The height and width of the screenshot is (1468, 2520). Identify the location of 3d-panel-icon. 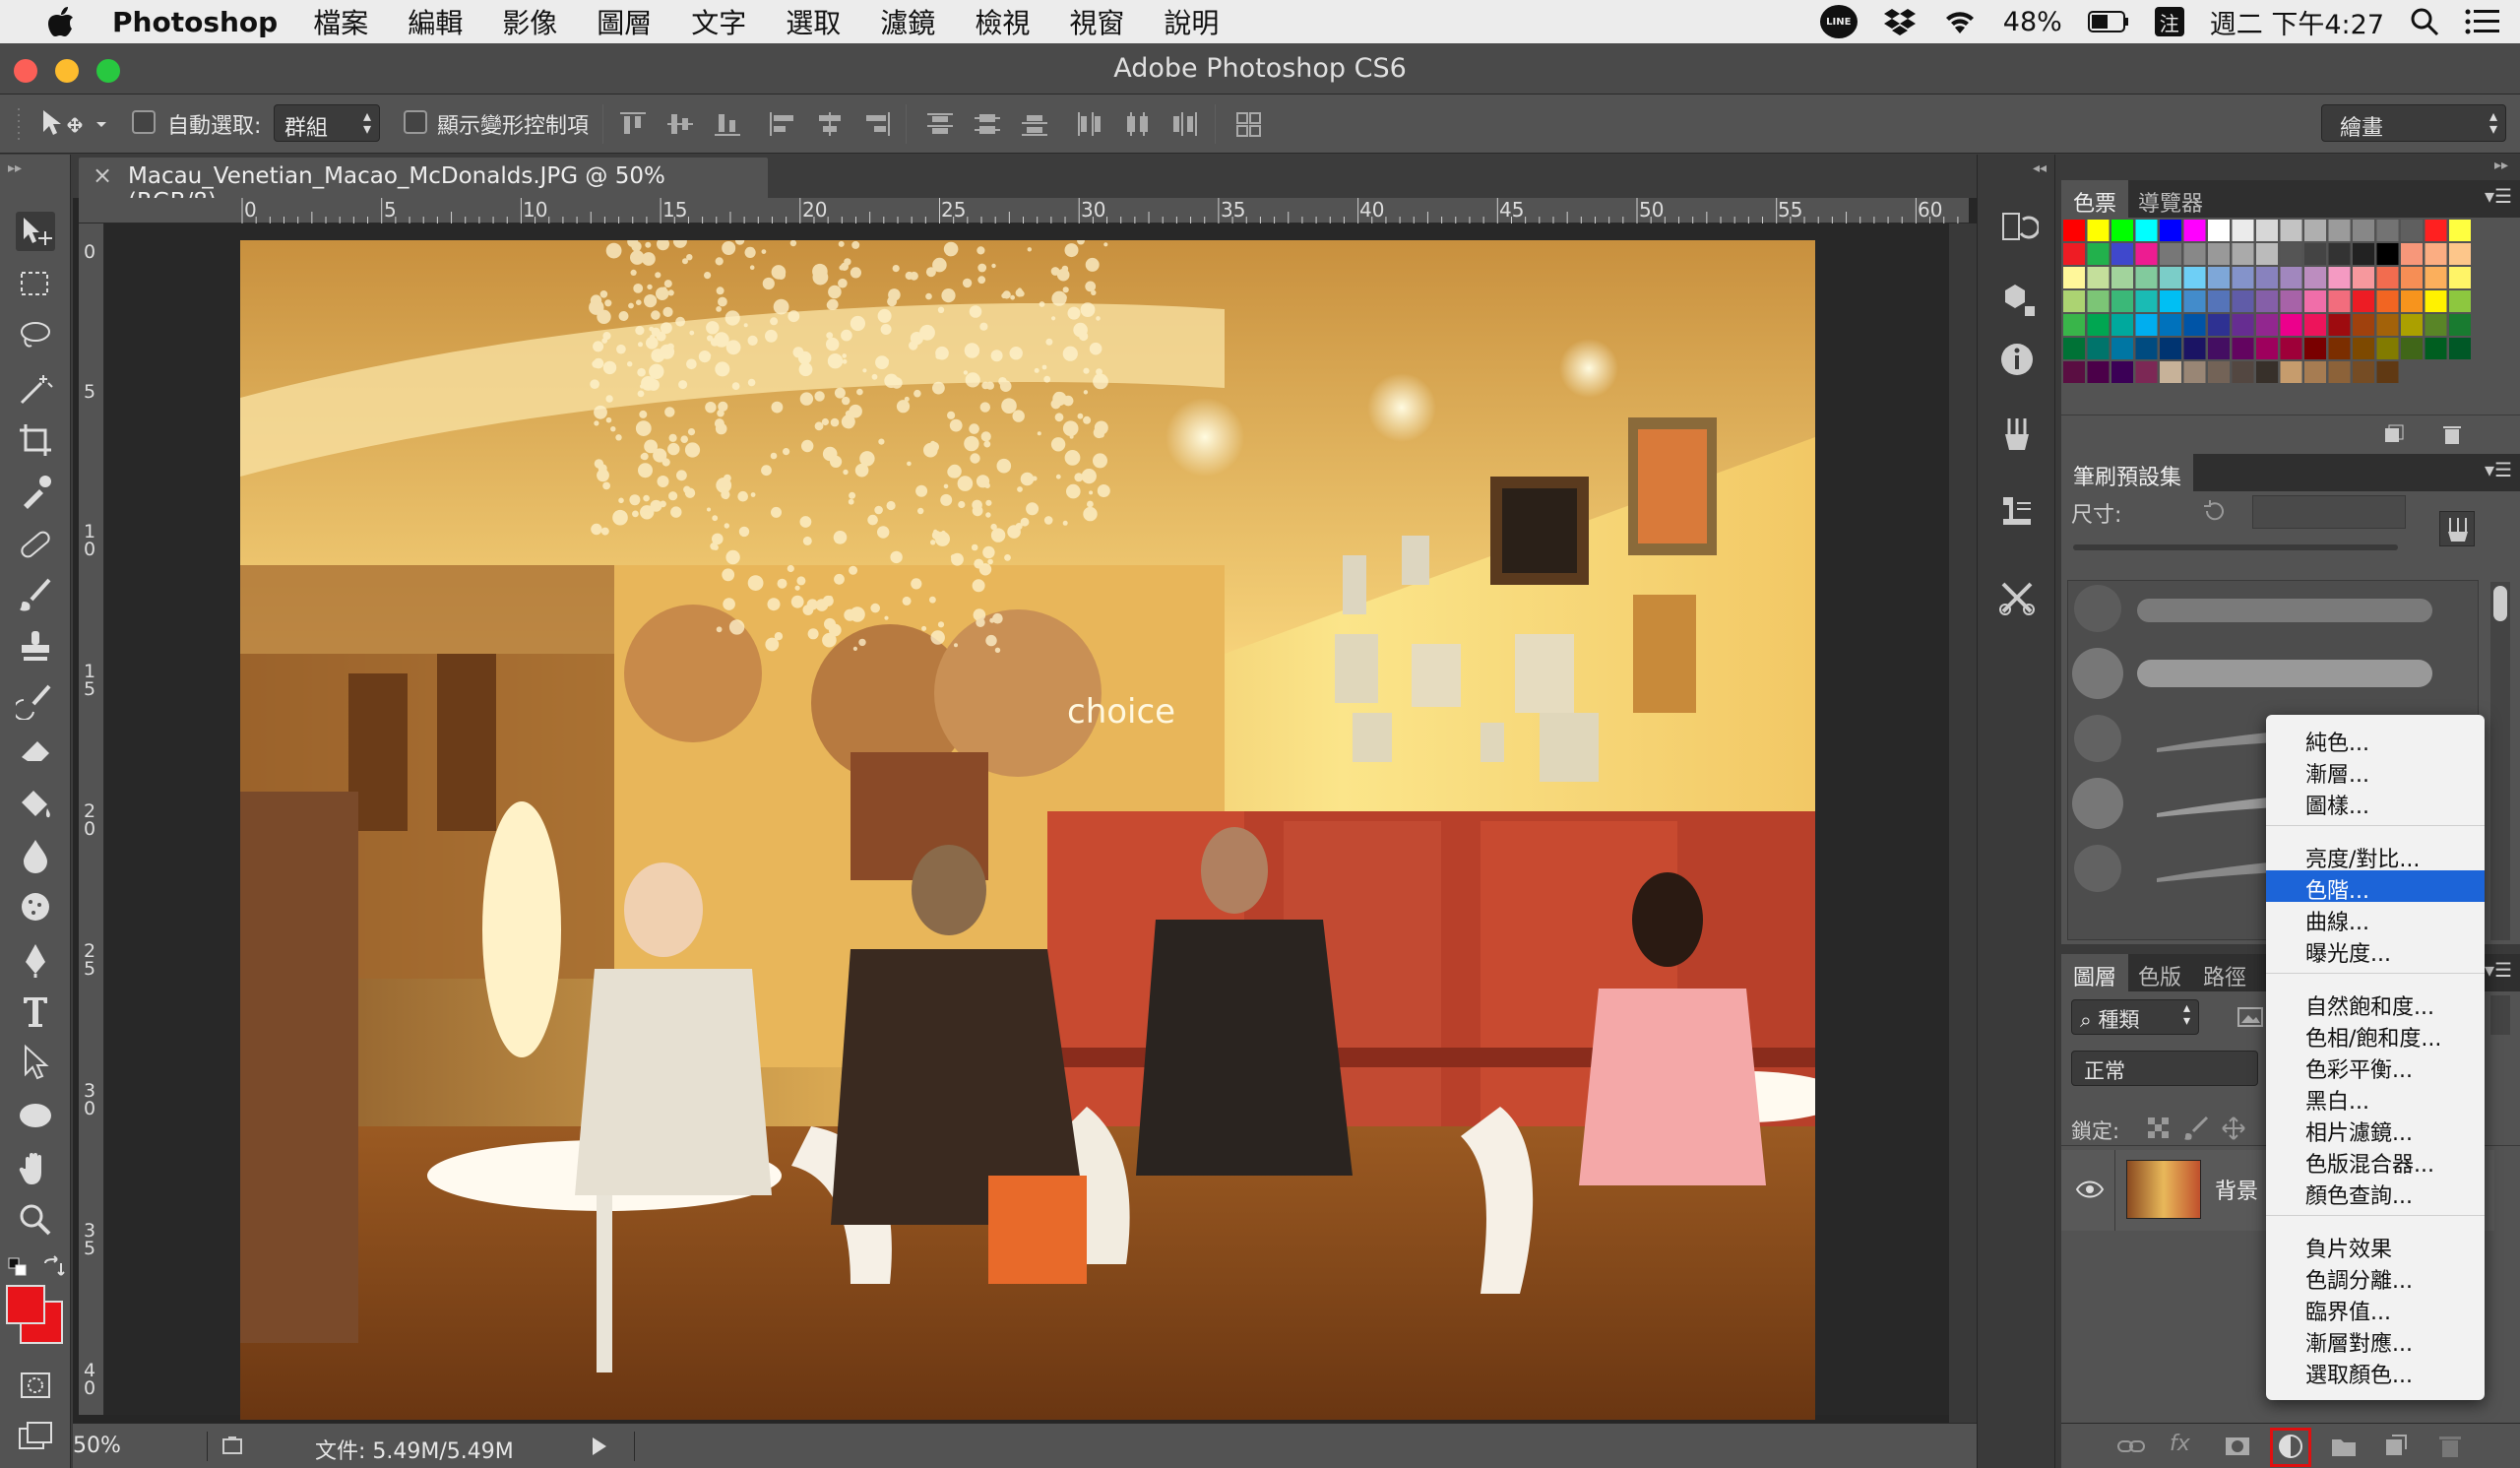
(2017, 301).